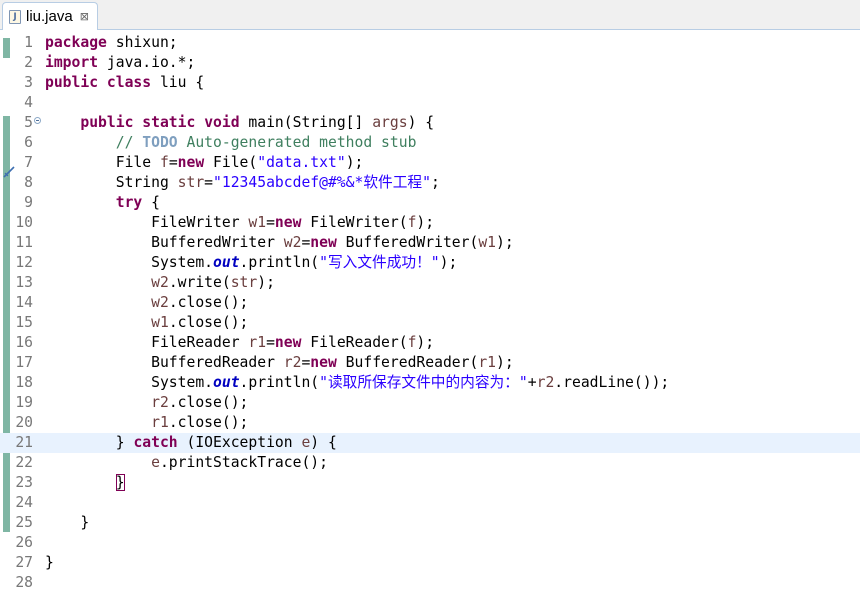 The height and width of the screenshot is (595, 860). I want to click on code-token: main(String[], so click(306, 122).